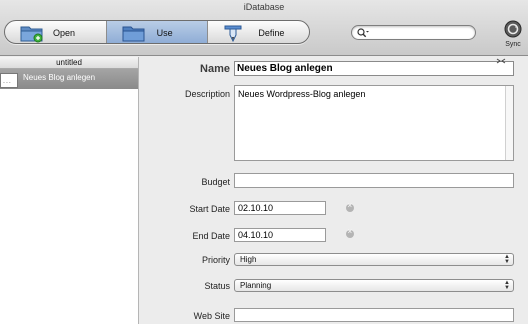 This screenshot has height=324, width=528. What do you see at coordinates (280, 208) in the screenshot?
I see `start-date-field: 02.10.10` at bounding box center [280, 208].